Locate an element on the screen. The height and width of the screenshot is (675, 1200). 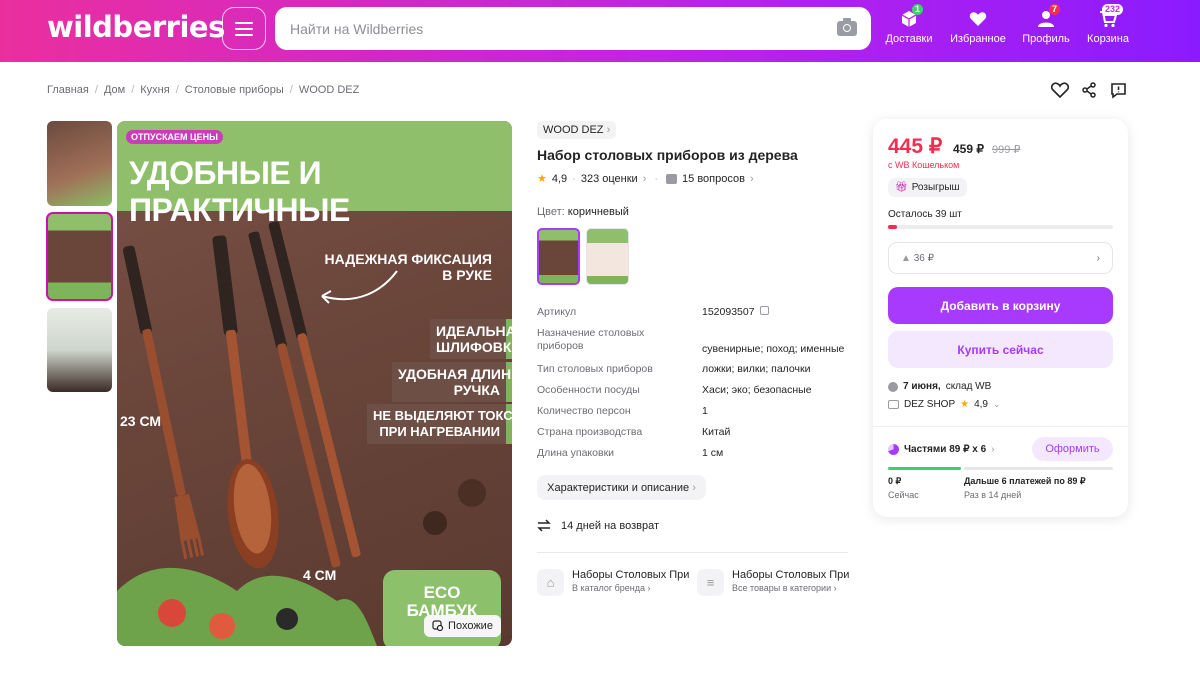
camera-search-icon is located at coordinates (847, 27).